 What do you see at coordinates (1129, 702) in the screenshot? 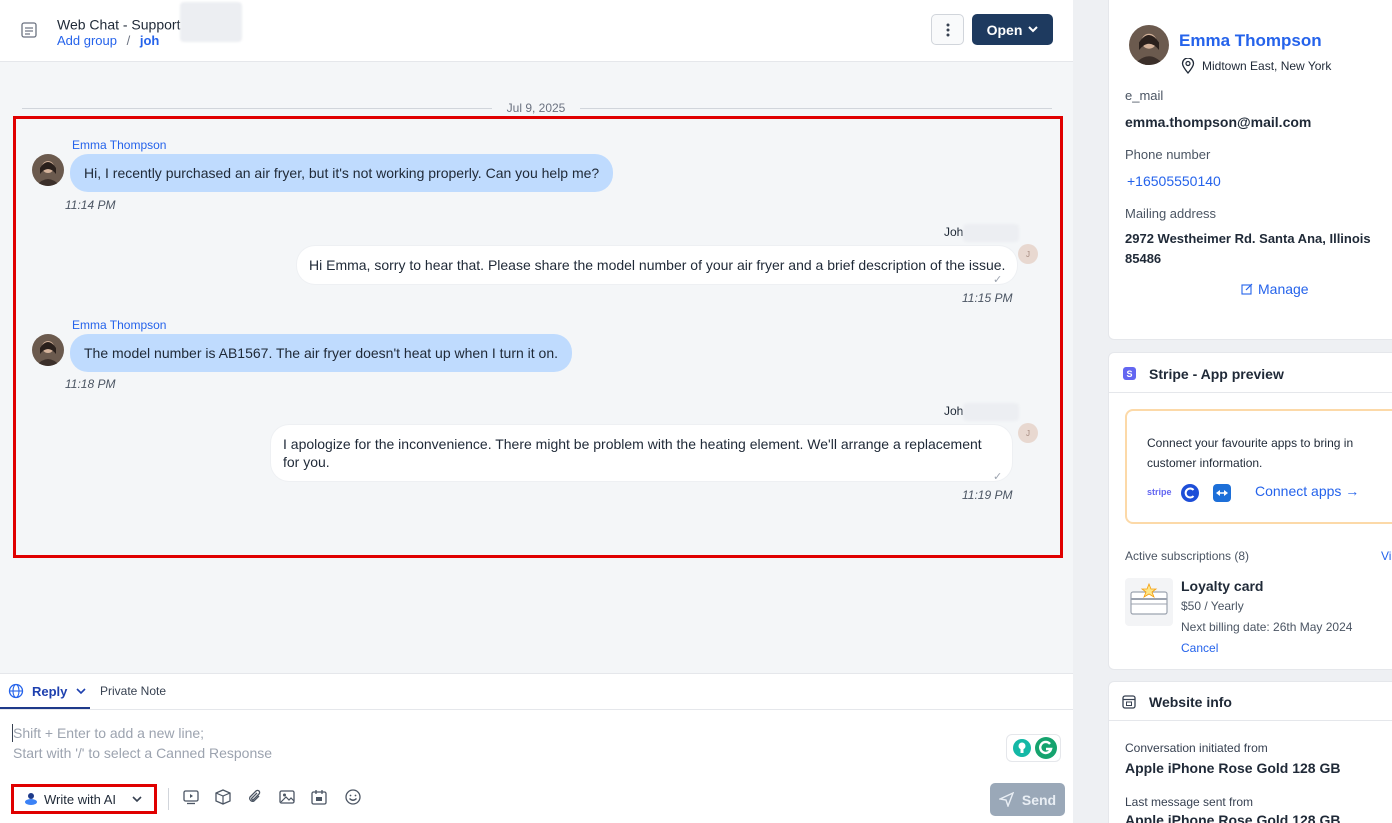
I see `browser-icon` at bounding box center [1129, 702].